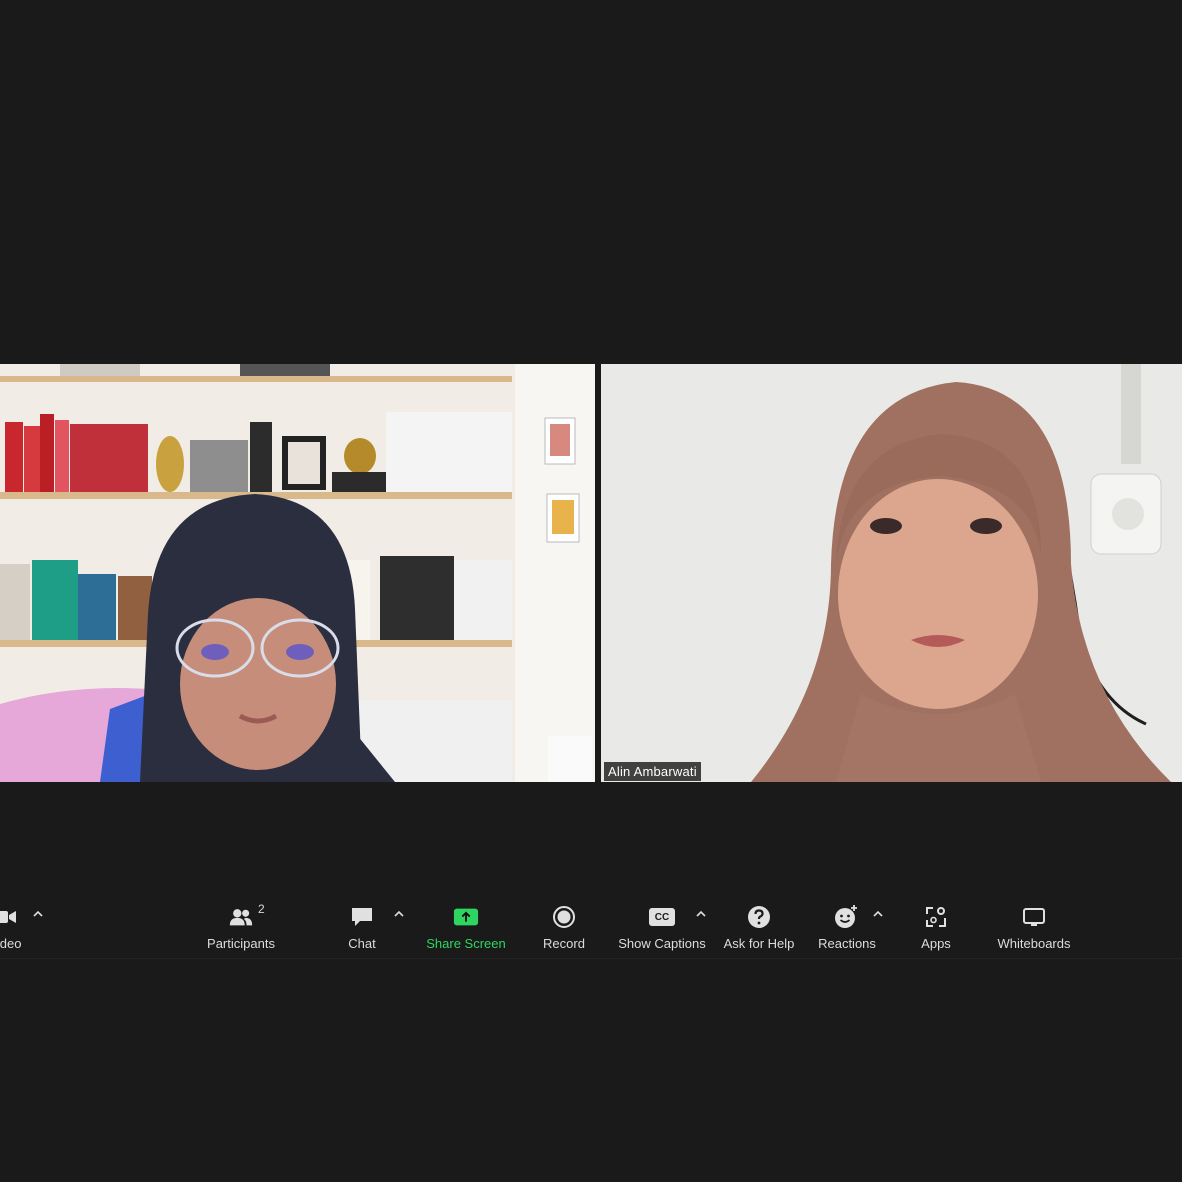 This screenshot has height=1182, width=1182. Describe the element at coordinates (847, 943) in the screenshot. I see `reactions-label: Reactions` at that location.